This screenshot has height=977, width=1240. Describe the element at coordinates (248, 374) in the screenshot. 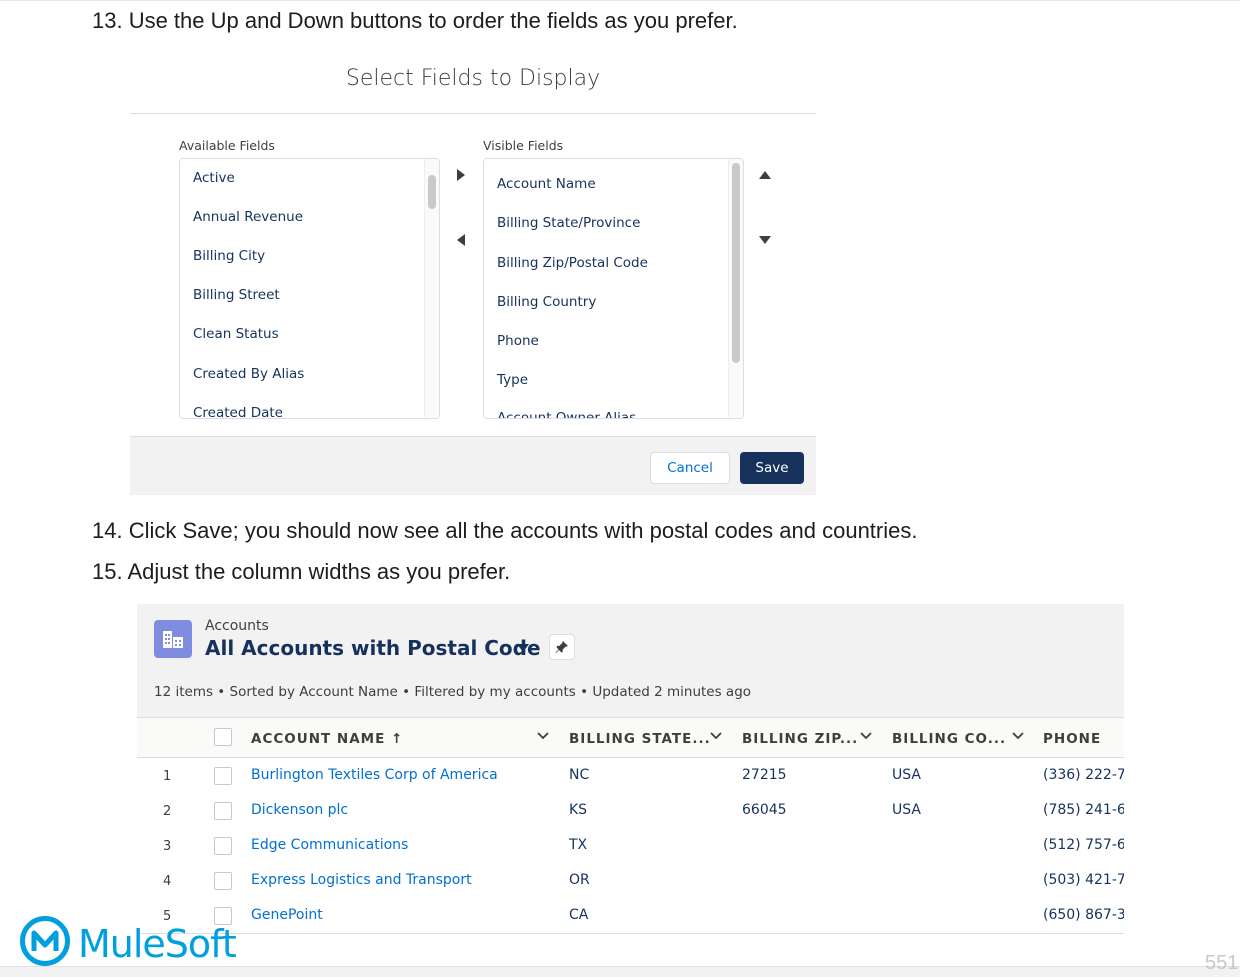

I see `available-field-item: Created By Alias` at that location.